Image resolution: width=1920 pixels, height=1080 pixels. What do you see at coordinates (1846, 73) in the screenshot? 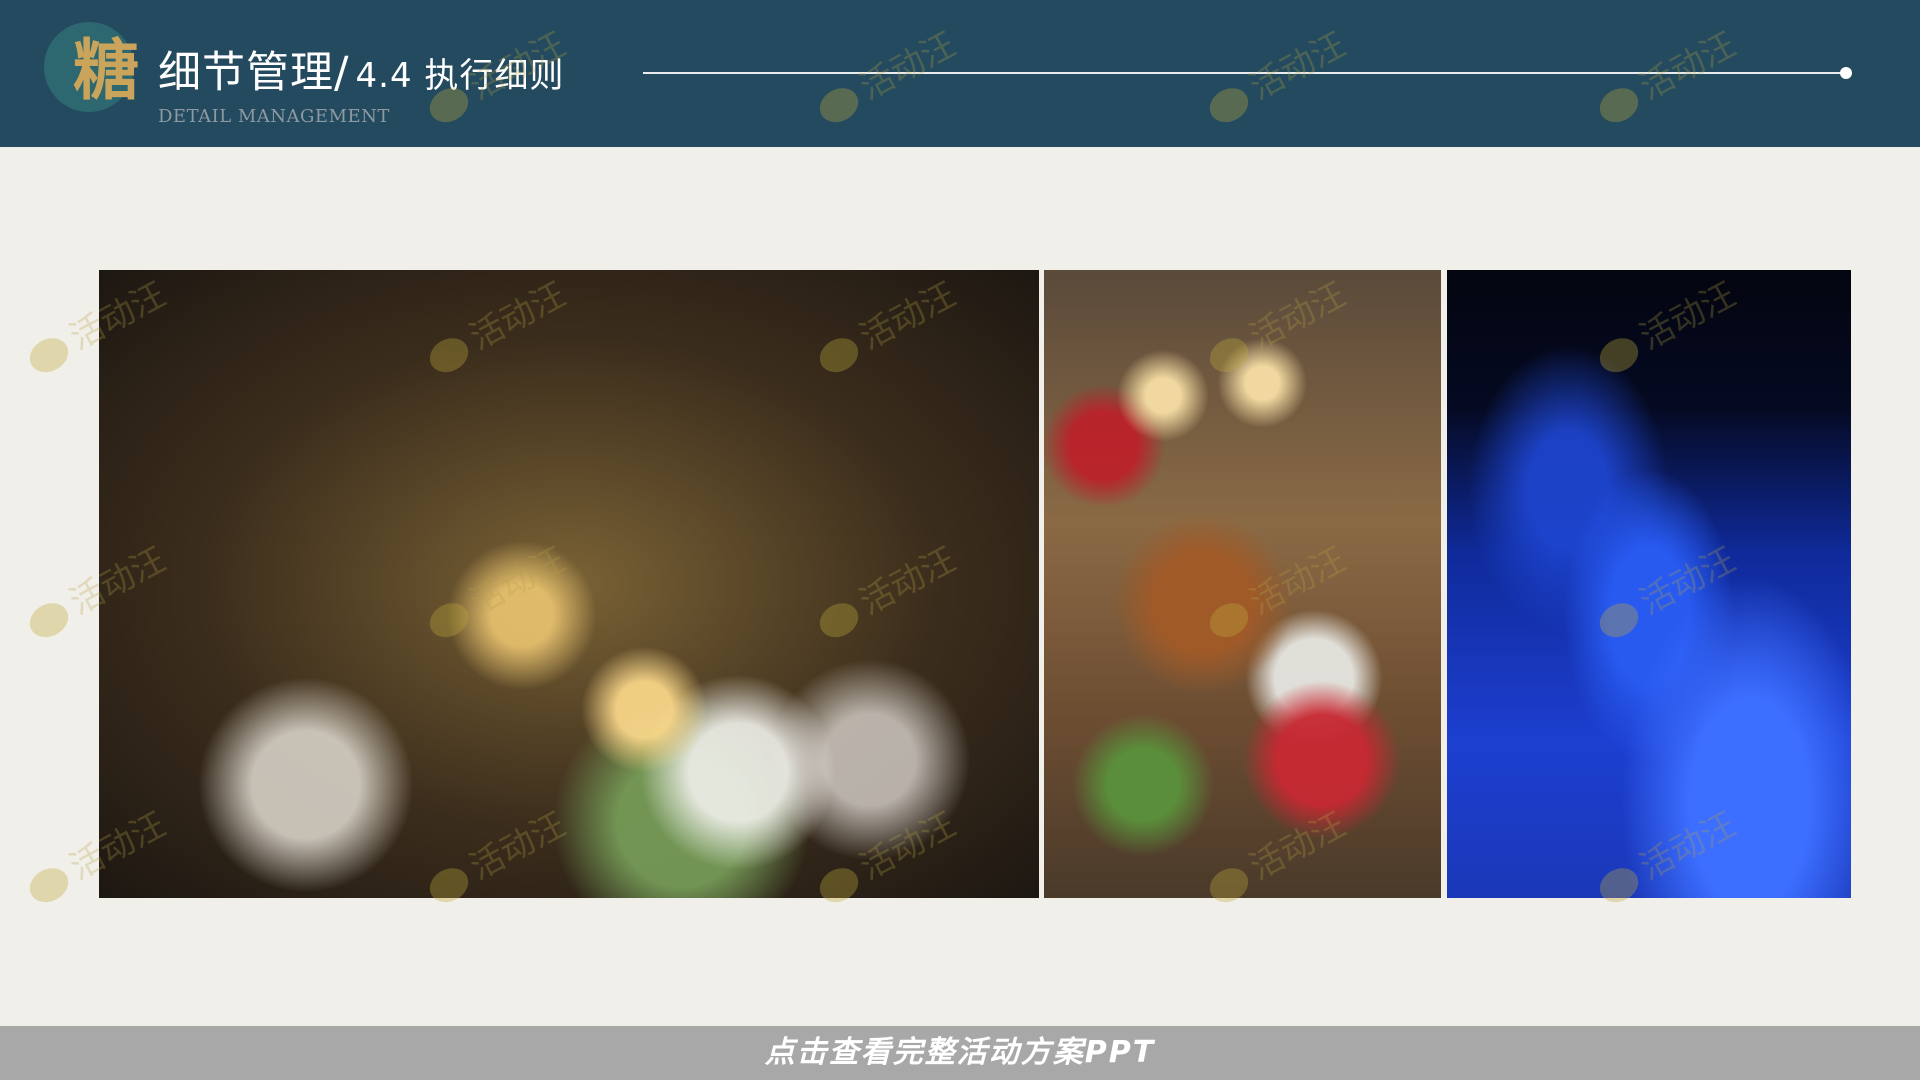
I see `header-divider-dot` at bounding box center [1846, 73].